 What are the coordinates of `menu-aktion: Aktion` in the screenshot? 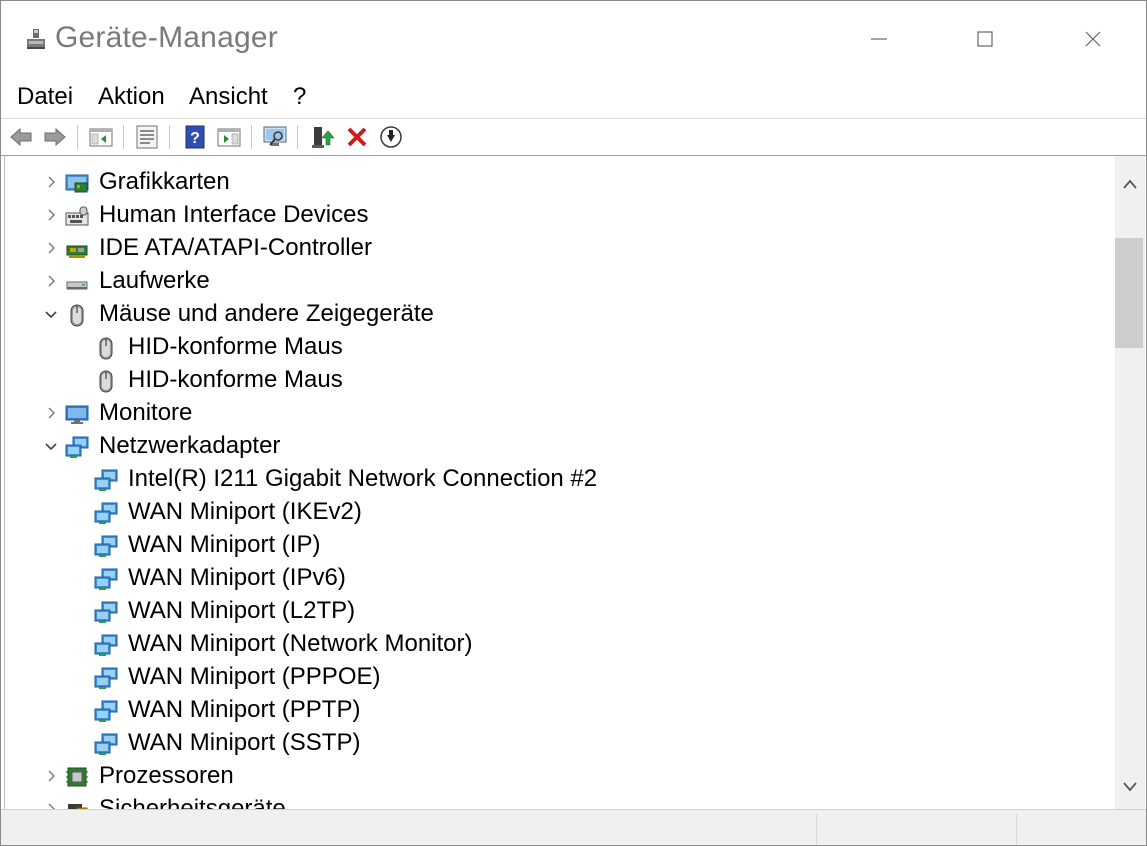 It's located at (131, 97).